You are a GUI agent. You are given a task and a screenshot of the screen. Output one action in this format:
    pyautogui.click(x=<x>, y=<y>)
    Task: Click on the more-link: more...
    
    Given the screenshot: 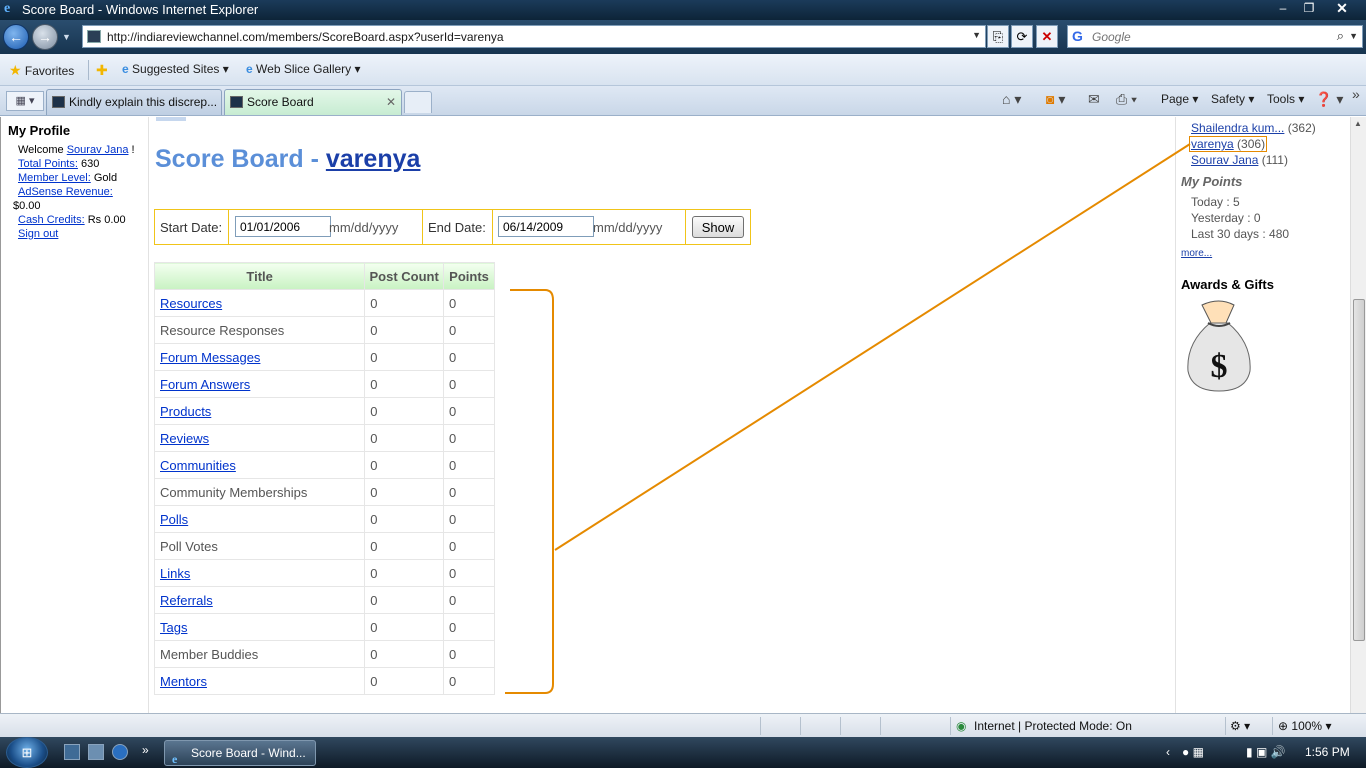 What is the action you would take?
    pyautogui.click(x=1196, y=253)
    